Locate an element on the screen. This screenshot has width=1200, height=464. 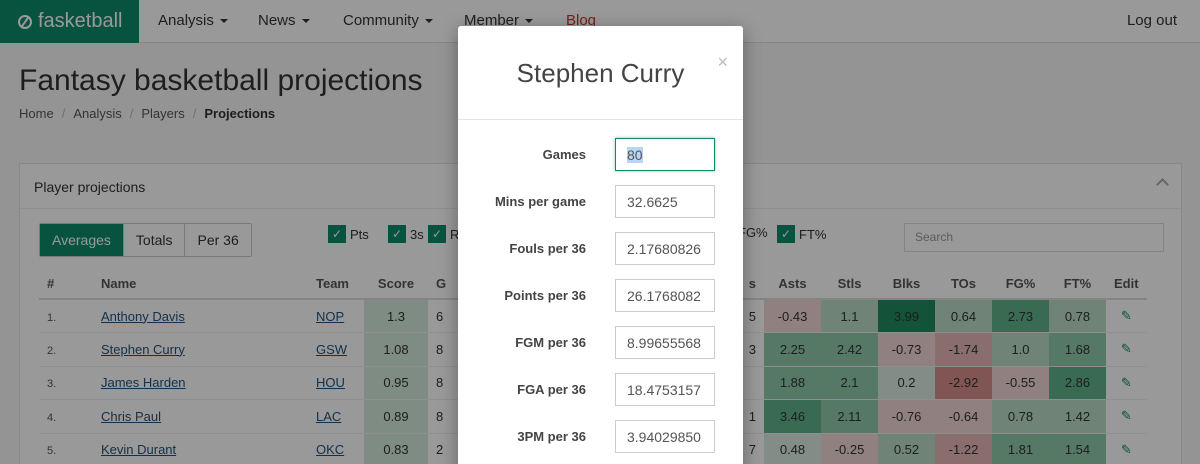
form-row: Fouls per 36 2.17680826 is located at coordinates (600, 249).